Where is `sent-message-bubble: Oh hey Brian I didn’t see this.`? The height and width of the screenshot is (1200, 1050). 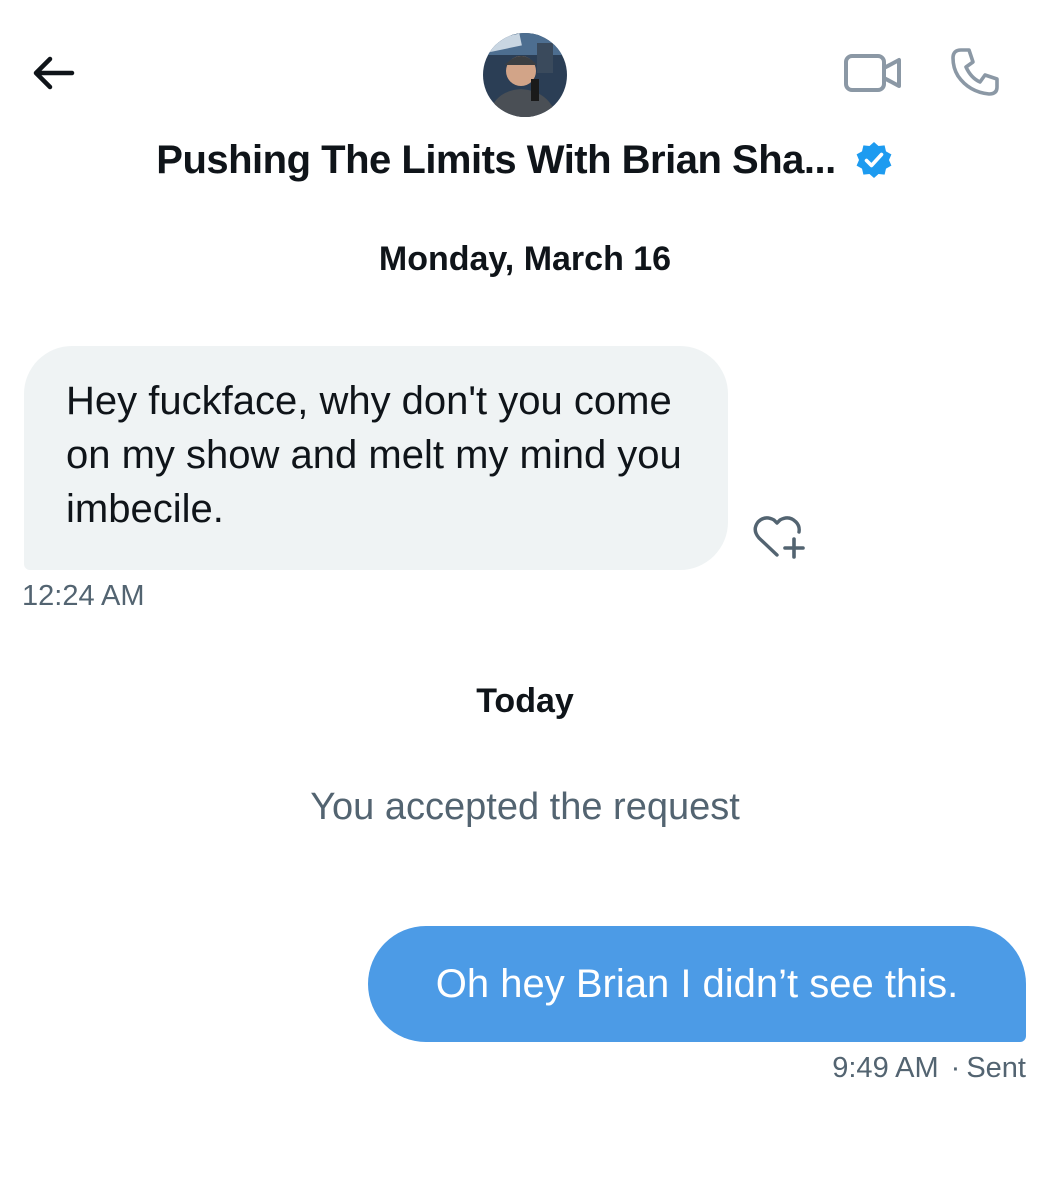
sent-message-bubble: Oh hey Brian I didn’t see this. is located at coordinates (697, 984).